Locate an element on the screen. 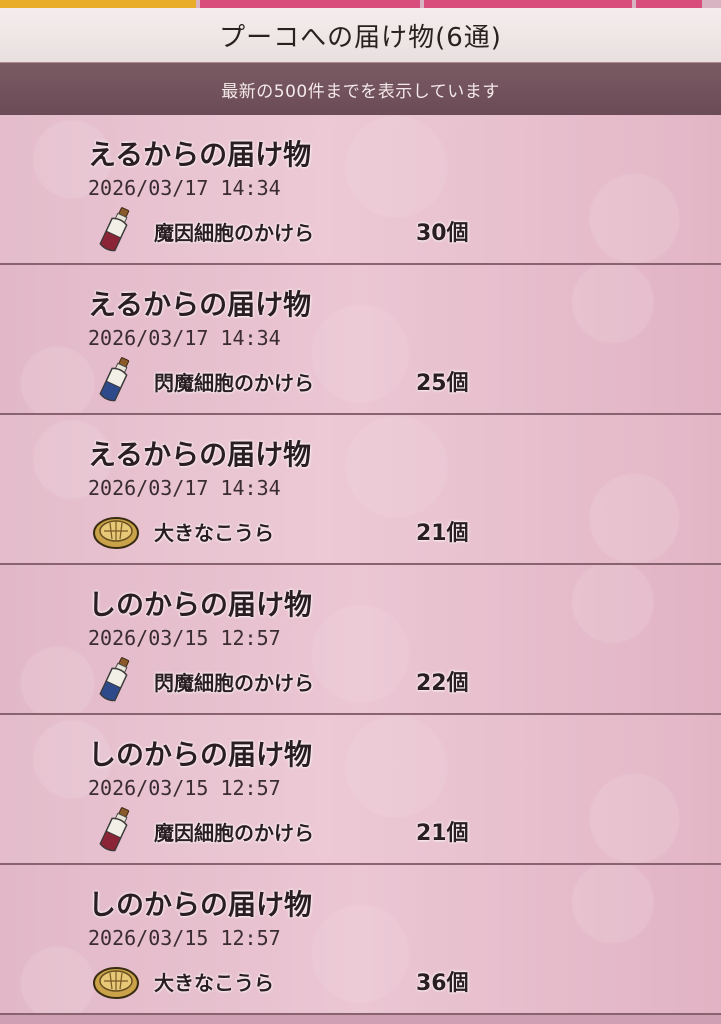 This screenshot has height=1024, width=721. gift-list-item: えるからの届け物 2026/03/17 14:34 閃魔細胞のかけら 25個 is located at coordinates (360, 340).